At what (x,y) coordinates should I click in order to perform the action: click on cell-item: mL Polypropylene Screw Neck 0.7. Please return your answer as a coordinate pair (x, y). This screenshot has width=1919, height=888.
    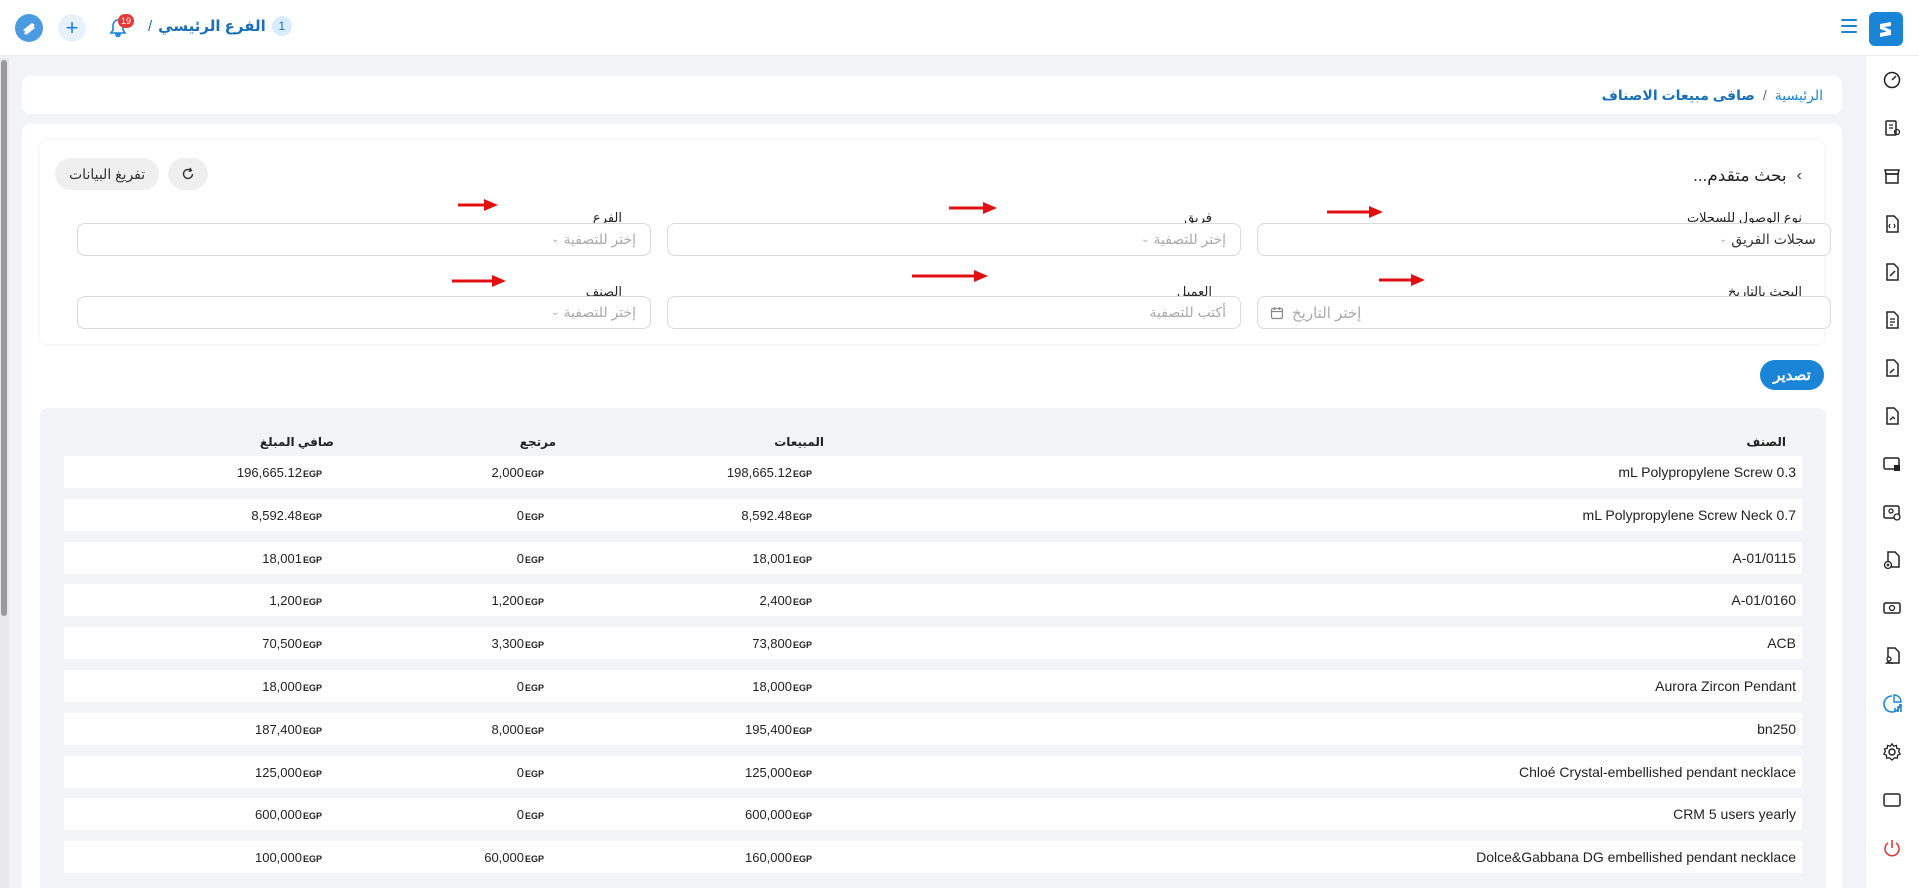
    Looking at the image, I should click on (1689, 514).